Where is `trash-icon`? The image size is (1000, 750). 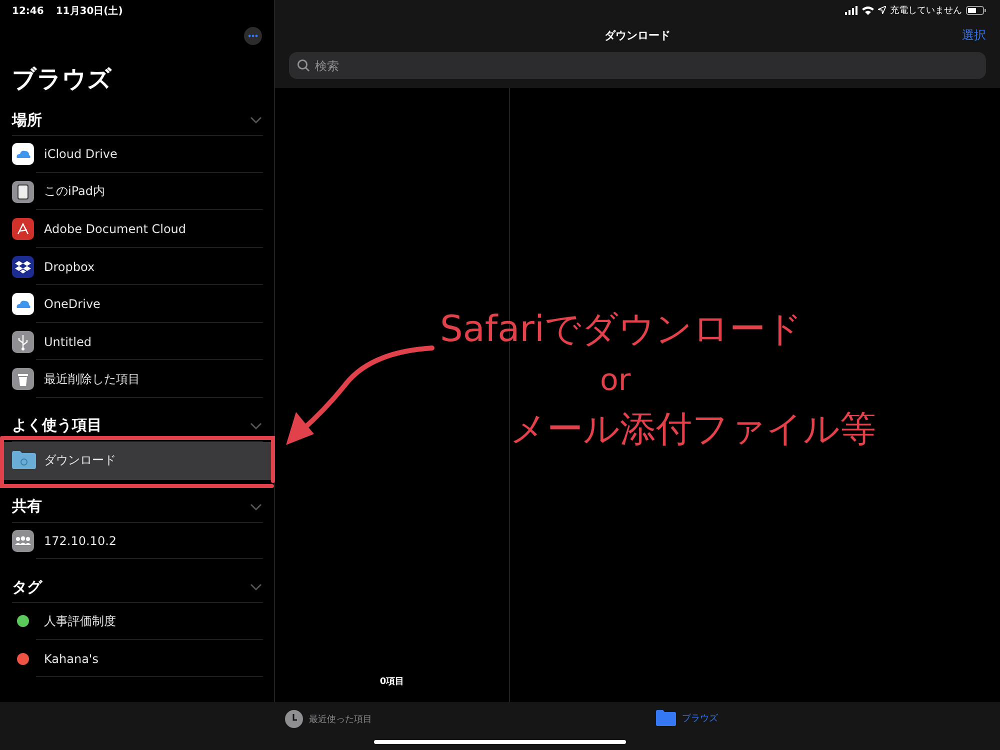
trash-icon is located at coordinates (23, 379).